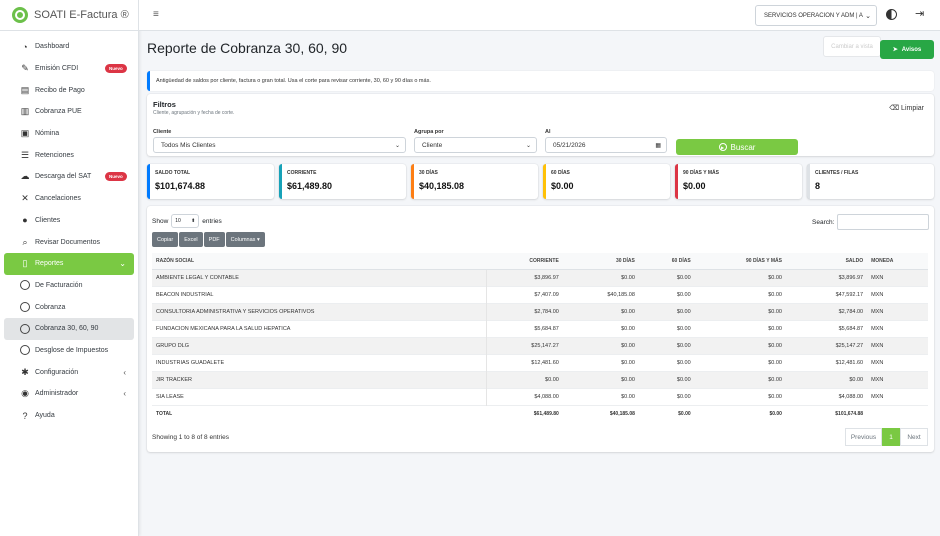  What do you see at coordinates (540, 379) in the screenshot?
I see `table-row: JIR TRACKER $0.00 $0.00 $0.00 $0.00 $0.00 MXN` at bounding box center [540, 379].